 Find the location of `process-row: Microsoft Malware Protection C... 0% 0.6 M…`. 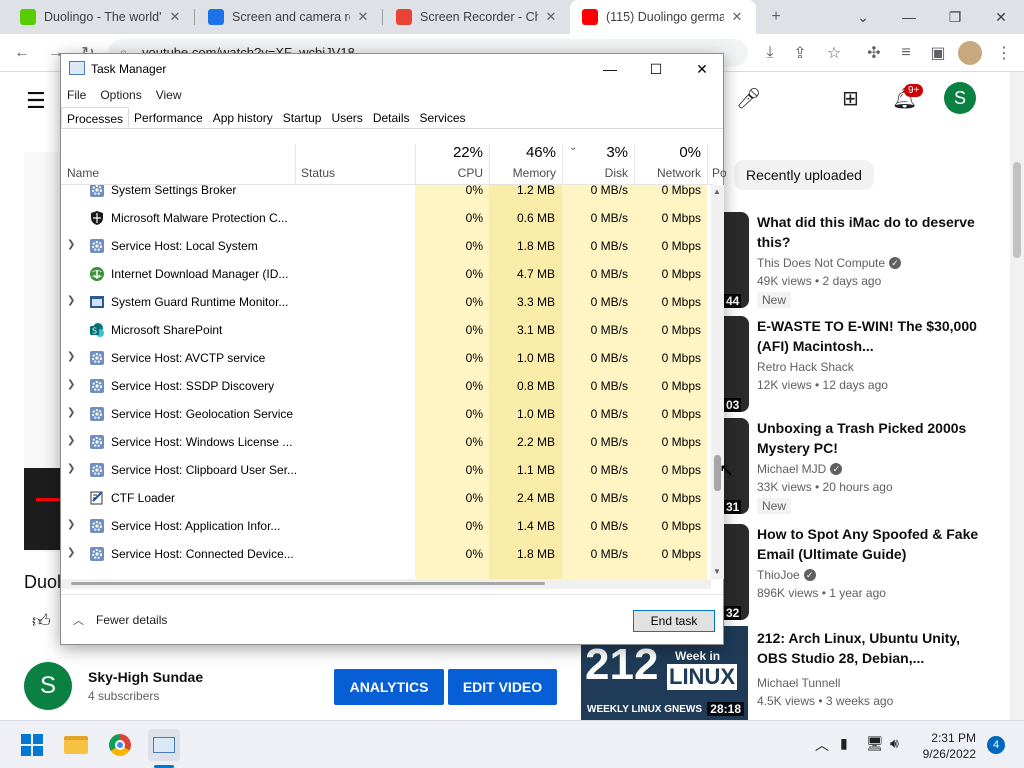

process-row: Microsoft Malware Protection C... 0% 0.6 M… is located at coordinates (387, 218).